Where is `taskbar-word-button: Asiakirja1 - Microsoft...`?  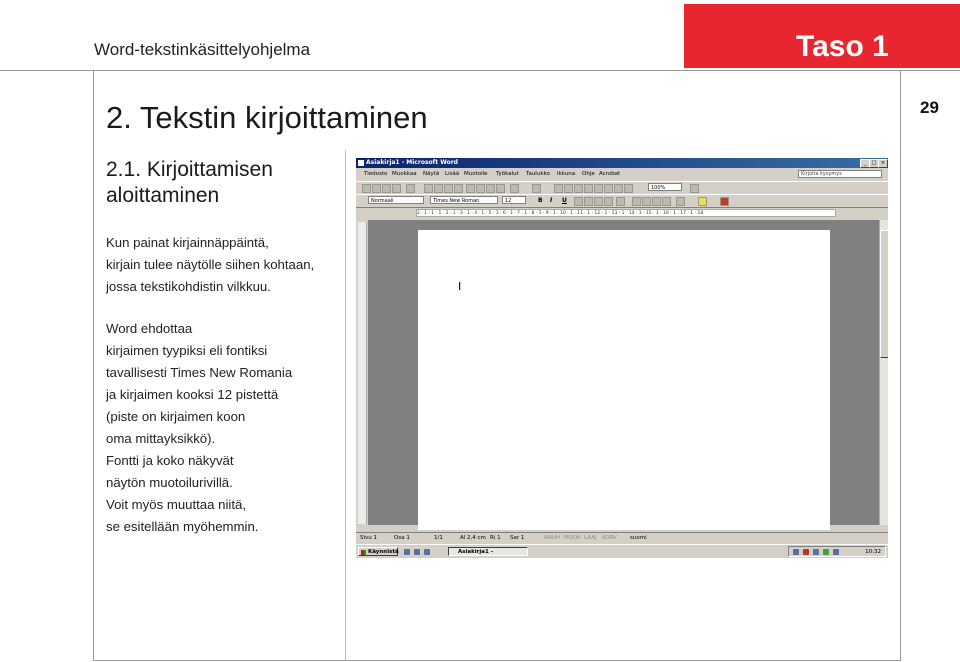
taskbar-word-button: Asiakirja1 - Microsoft... is located at coordinates (488, 551).